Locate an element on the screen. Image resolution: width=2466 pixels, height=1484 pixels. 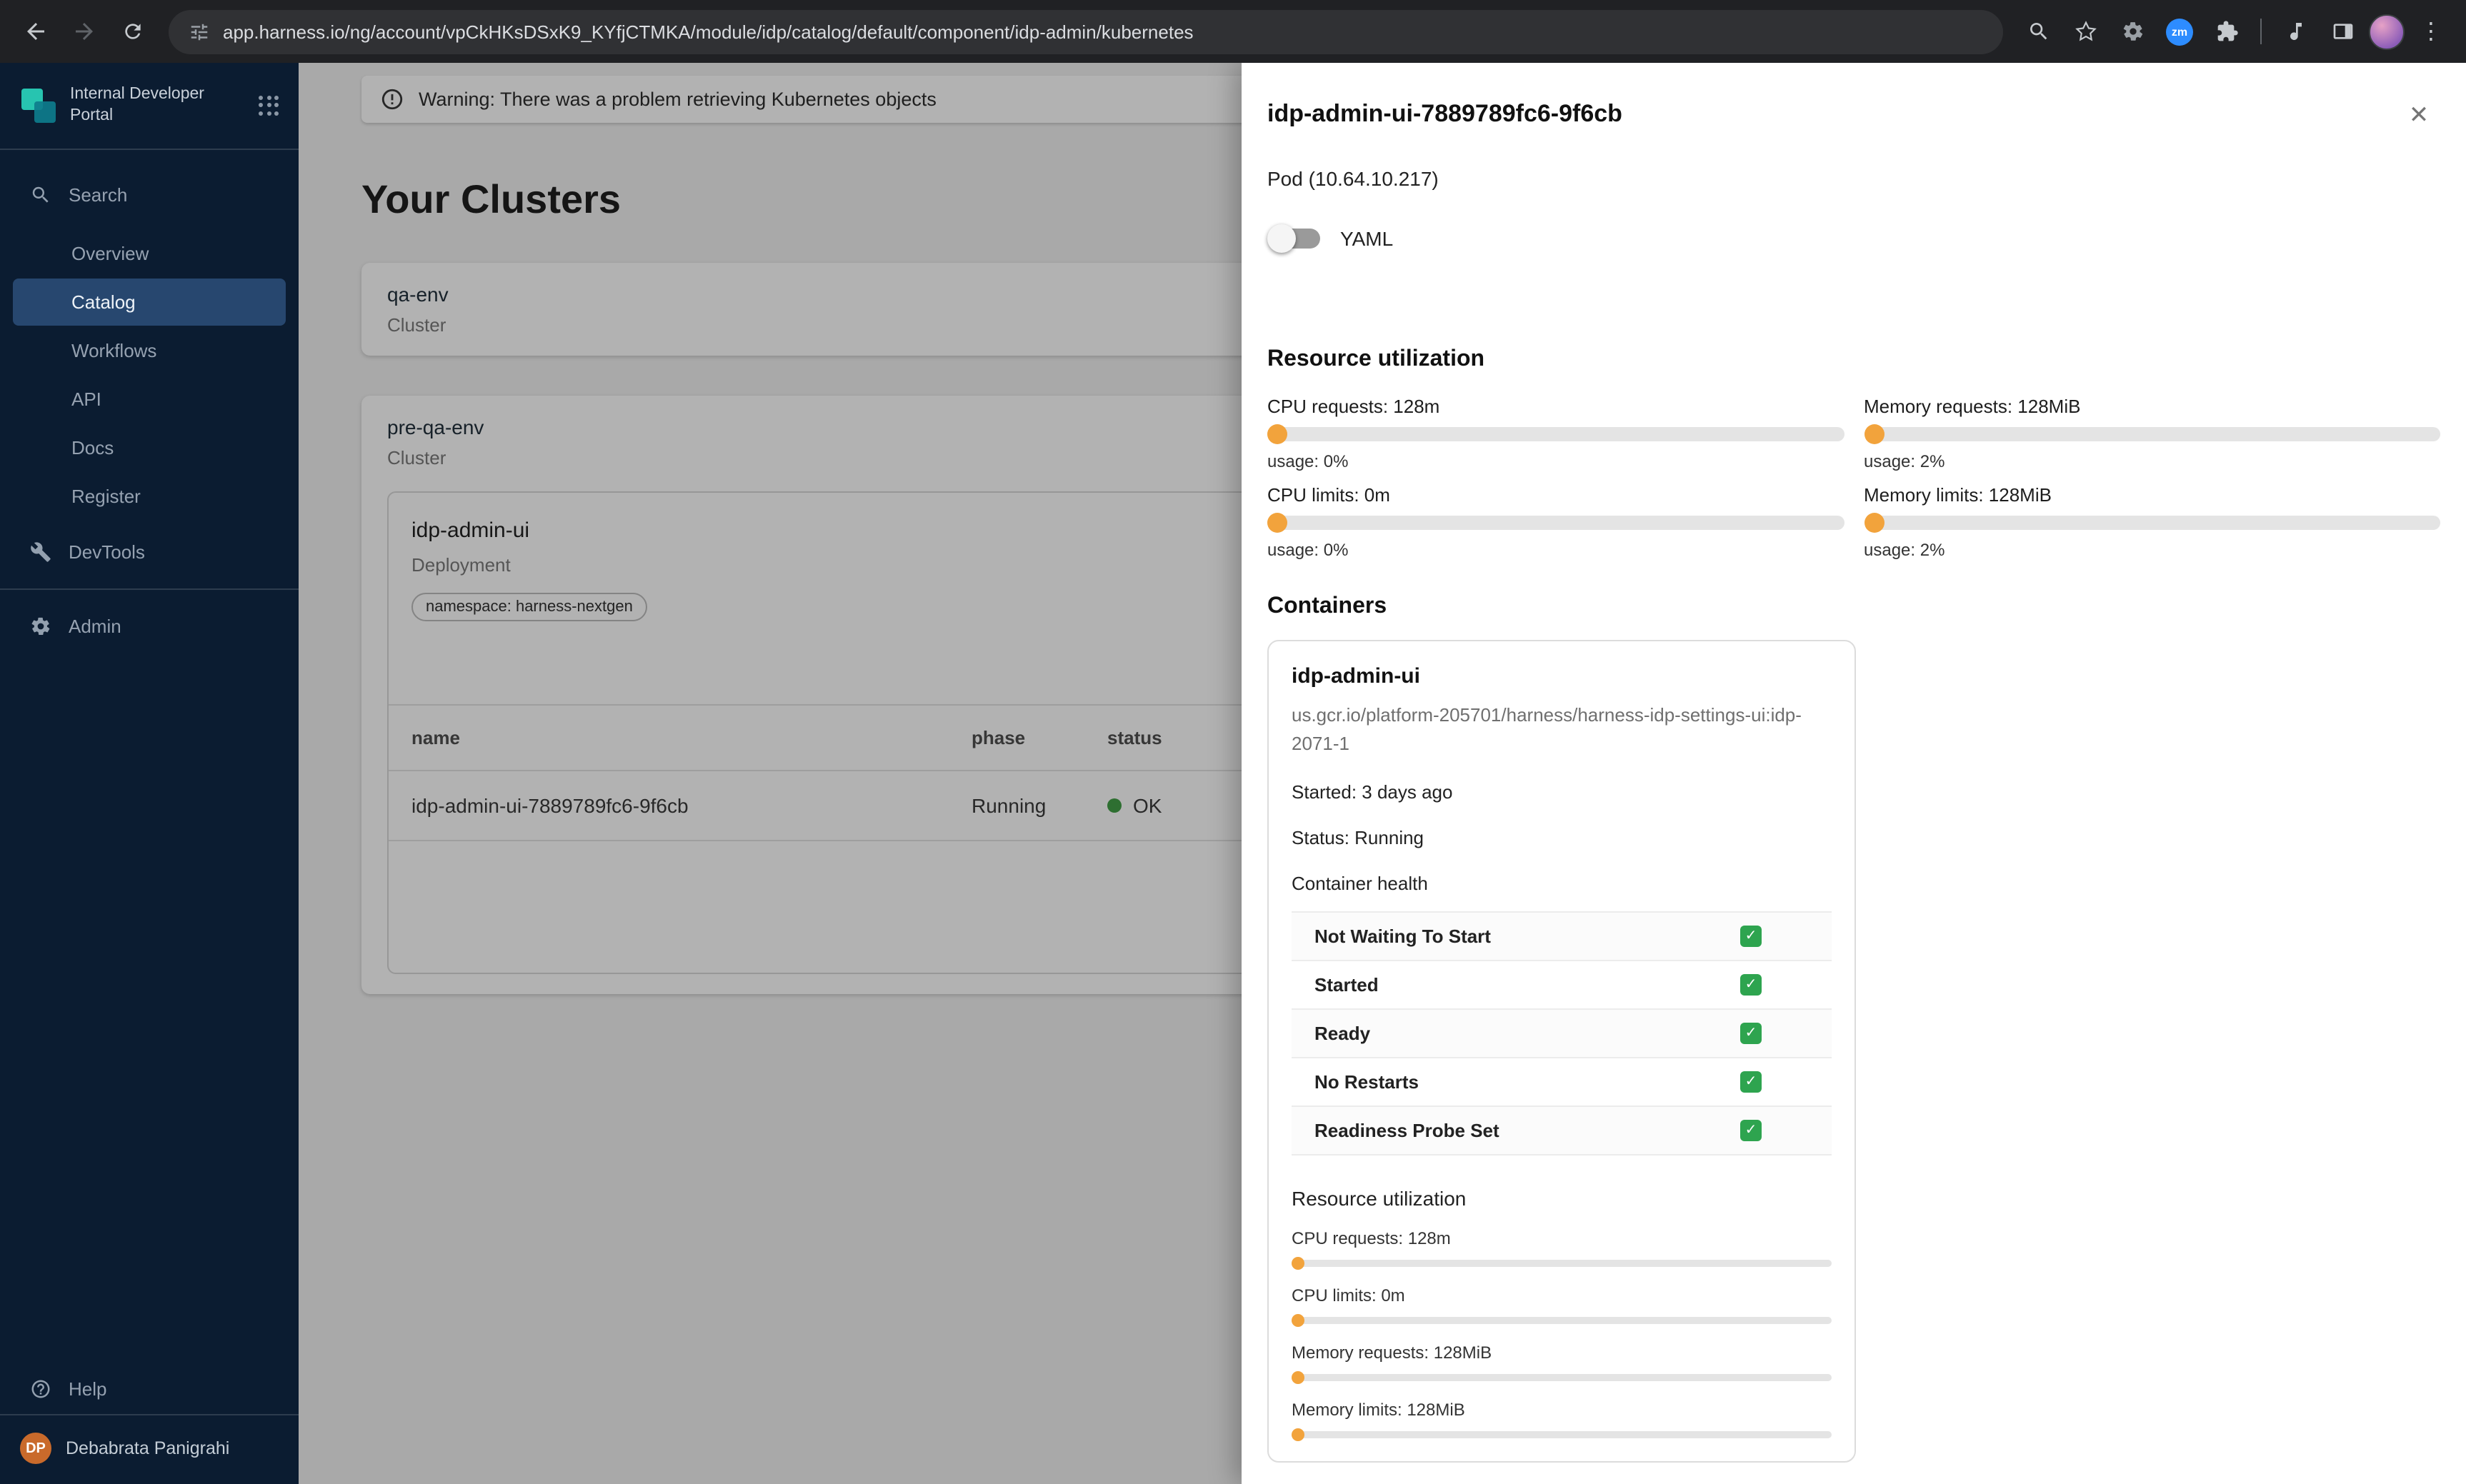
sidebar-item-devtools: DevTools is located at coordinates (149, 552).